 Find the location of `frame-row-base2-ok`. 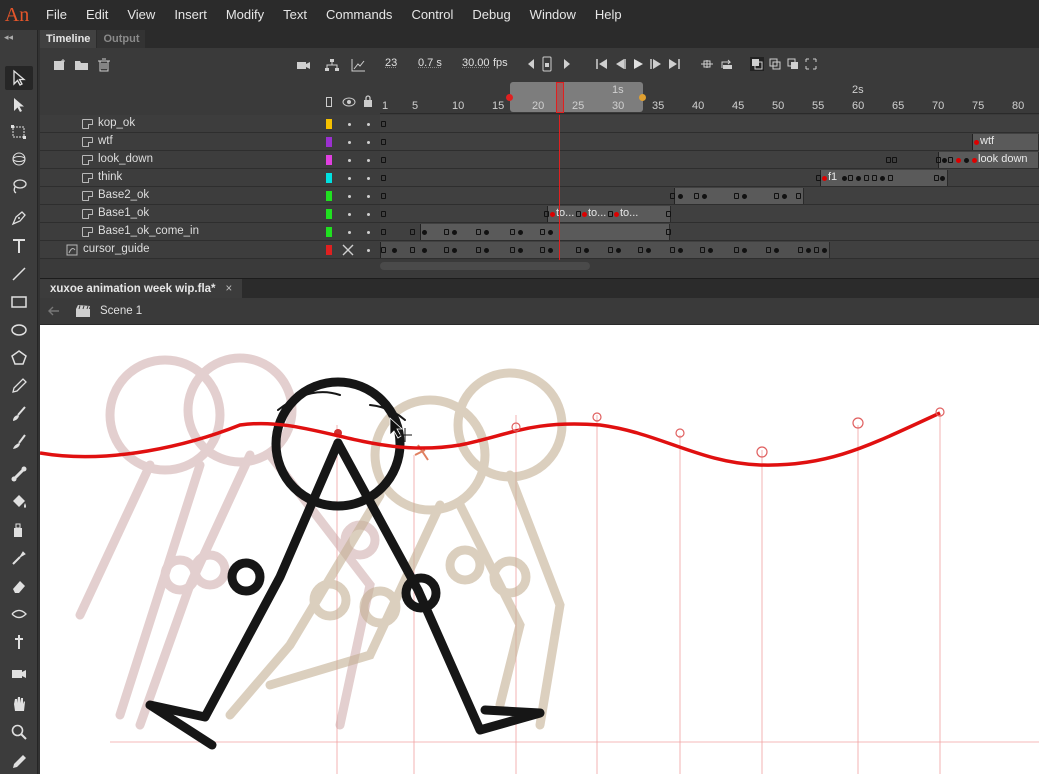

frame-row-base2-ok is located at coordinates (709, 196).